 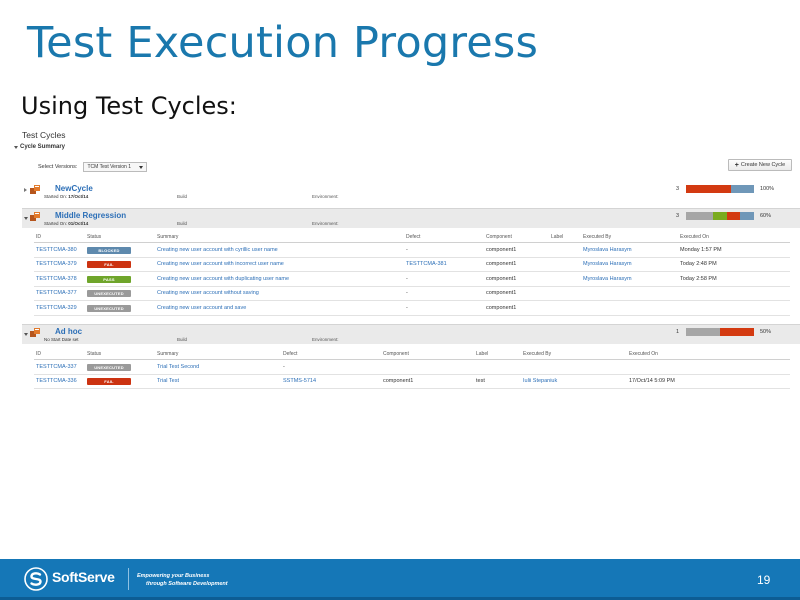 I want to click on label: test, so click(x=480, y=381).